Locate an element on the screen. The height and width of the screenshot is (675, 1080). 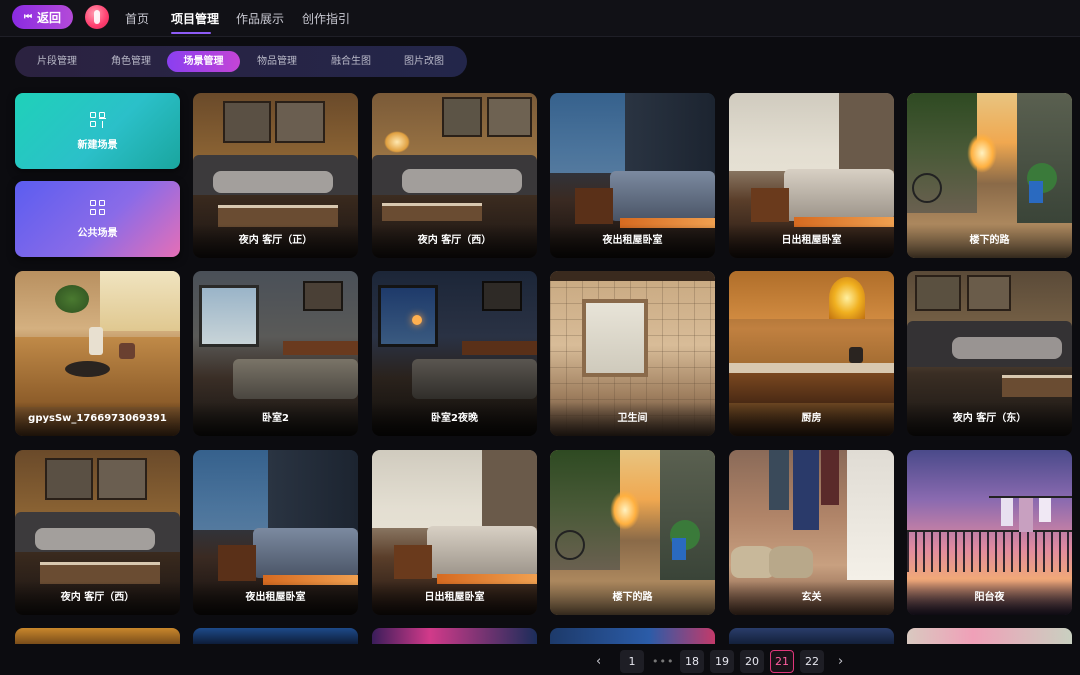
nav-works-showcase: 作品展示 is located at coordinates (260, 18).